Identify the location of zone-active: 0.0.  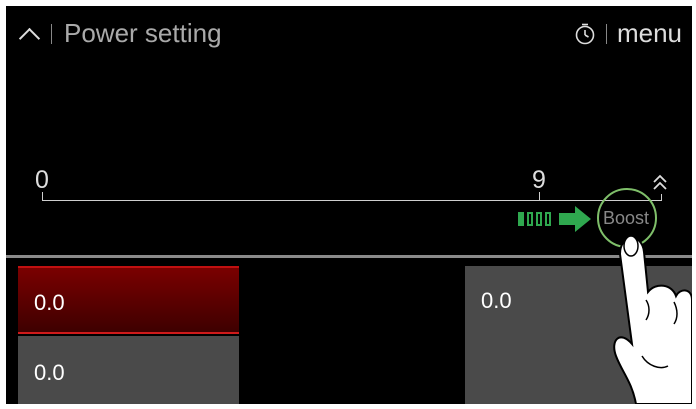
(128, 300).